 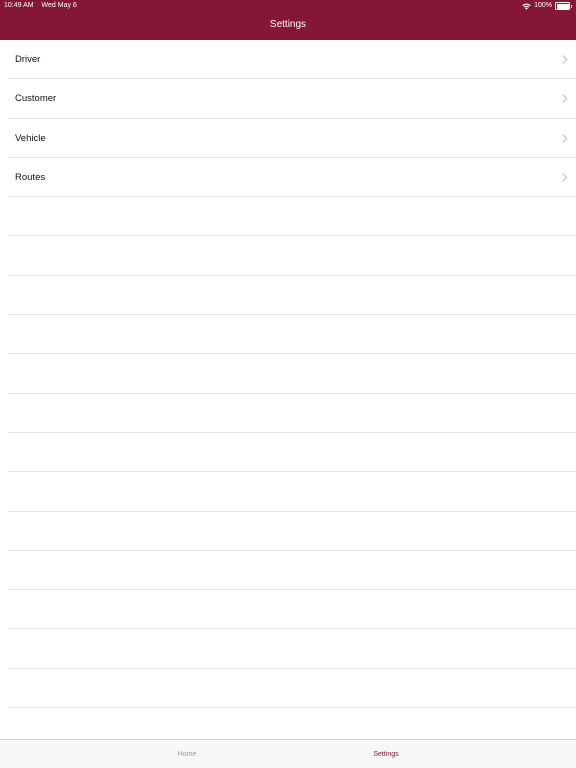 What do you see at coordinates (292, 99) in the screenshot?
I see `settings-row-customer: Customer` at bounding box center [292, 99].